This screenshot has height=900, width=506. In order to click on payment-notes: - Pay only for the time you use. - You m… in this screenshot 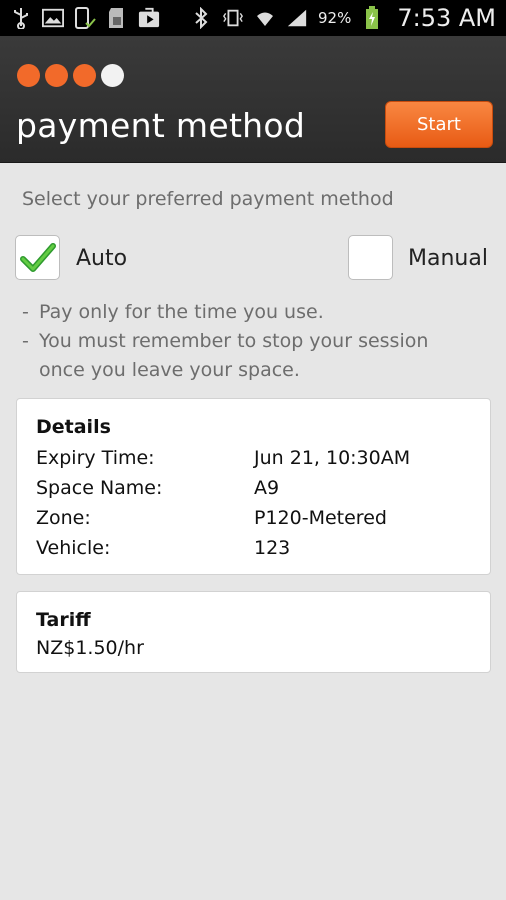, I will do `click(245, 341)`.